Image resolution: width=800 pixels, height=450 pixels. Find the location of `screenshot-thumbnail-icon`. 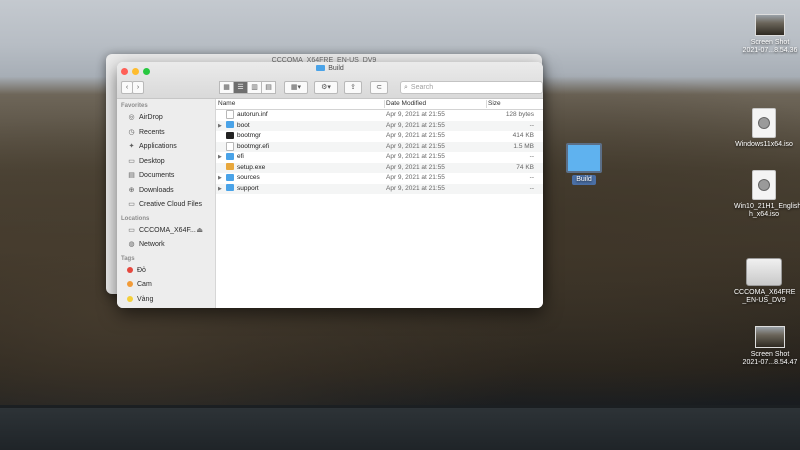

screenshot-thumbnail-icon is located at coordinates (770, 337).